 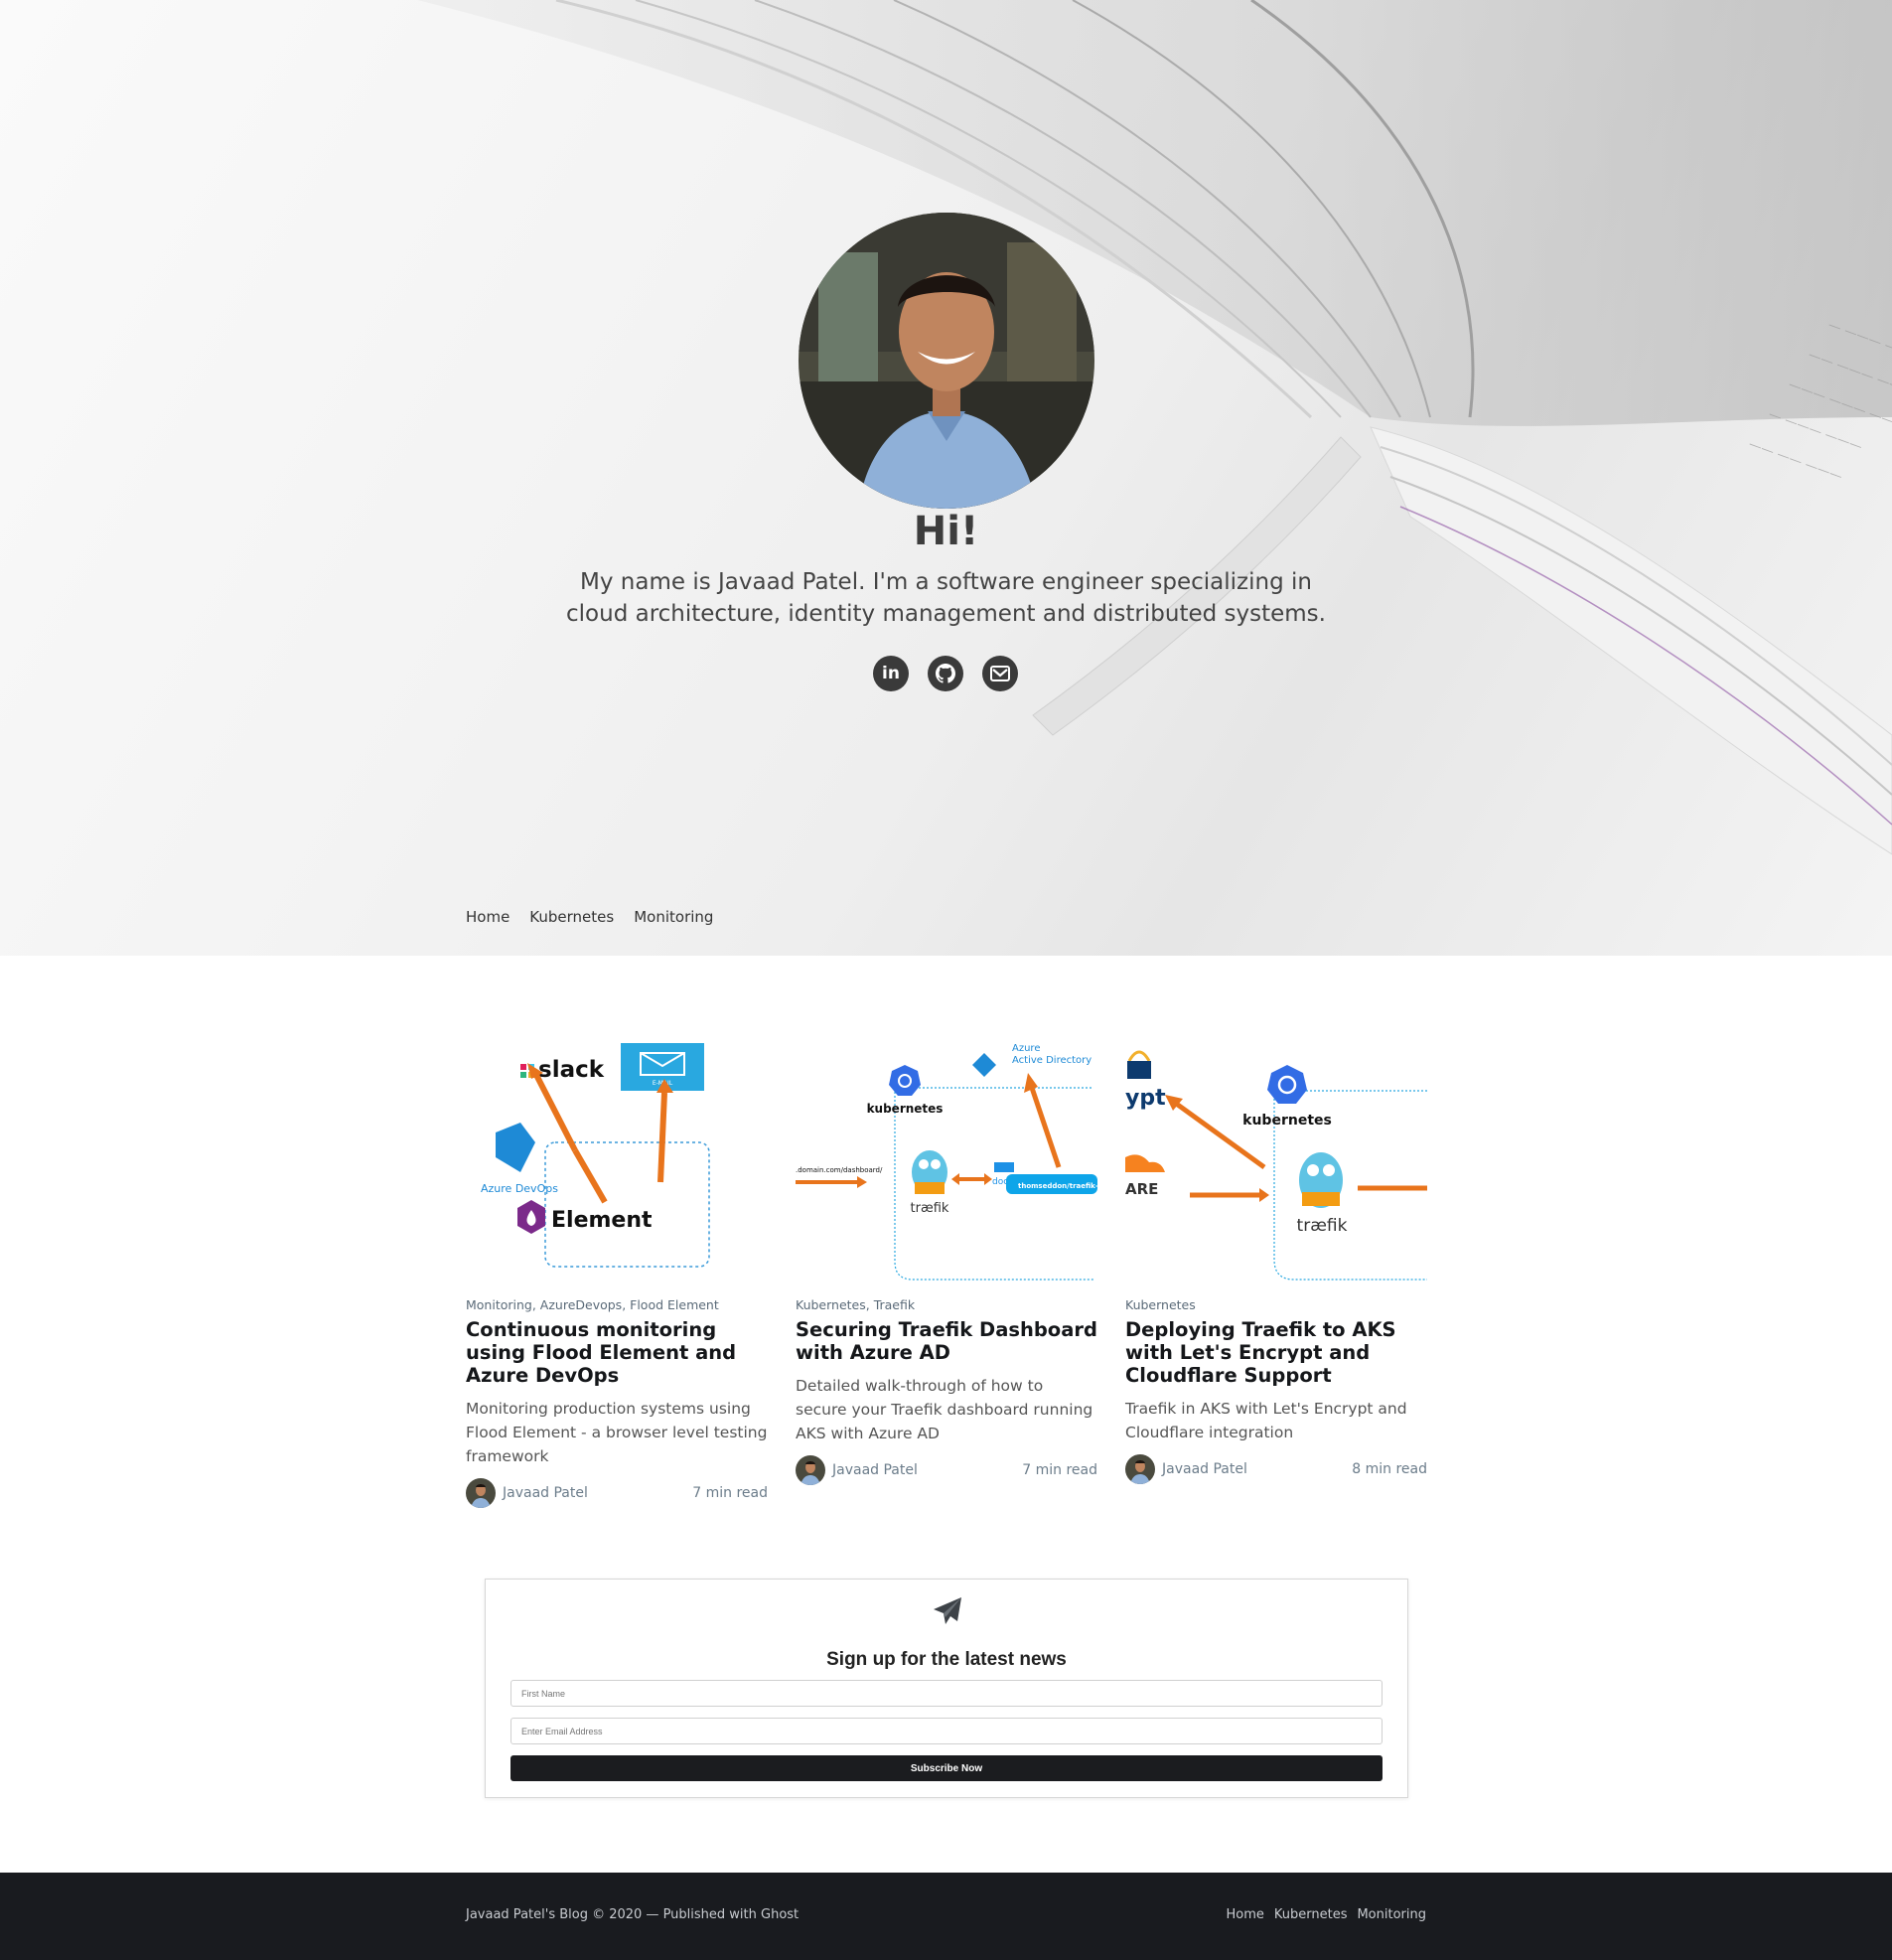 I want to click on svg-text: ypt, so click(x=1145, y=1098).